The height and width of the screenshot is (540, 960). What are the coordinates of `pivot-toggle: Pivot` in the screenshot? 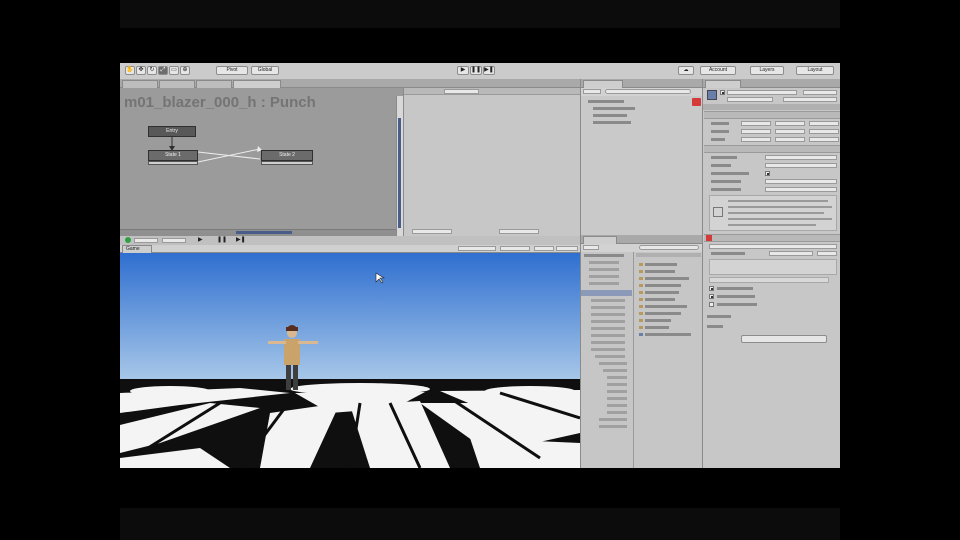 It's located at (232, 70).